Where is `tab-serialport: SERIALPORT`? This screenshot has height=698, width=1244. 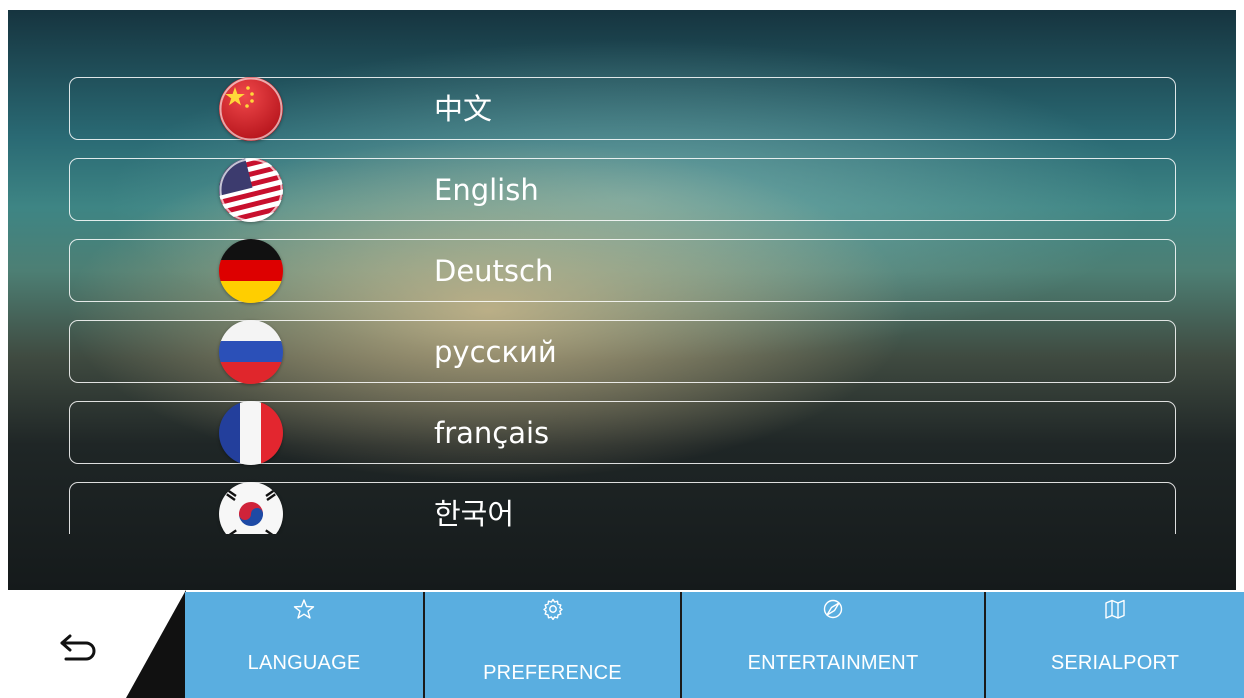 tab-serialport: SERIALPORT is located at coordinates (1115, 645).